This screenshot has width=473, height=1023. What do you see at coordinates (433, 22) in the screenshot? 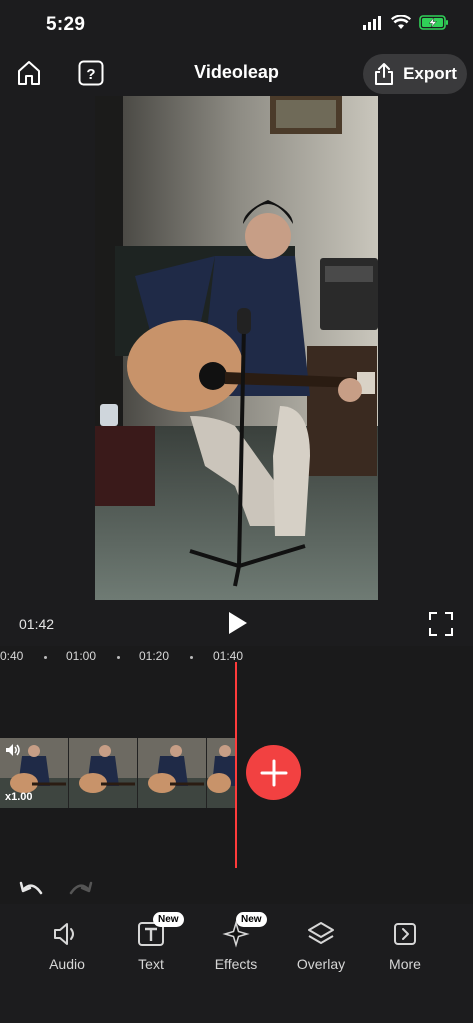
I see `battery-charging-icon` at bounding box center [433, 22].